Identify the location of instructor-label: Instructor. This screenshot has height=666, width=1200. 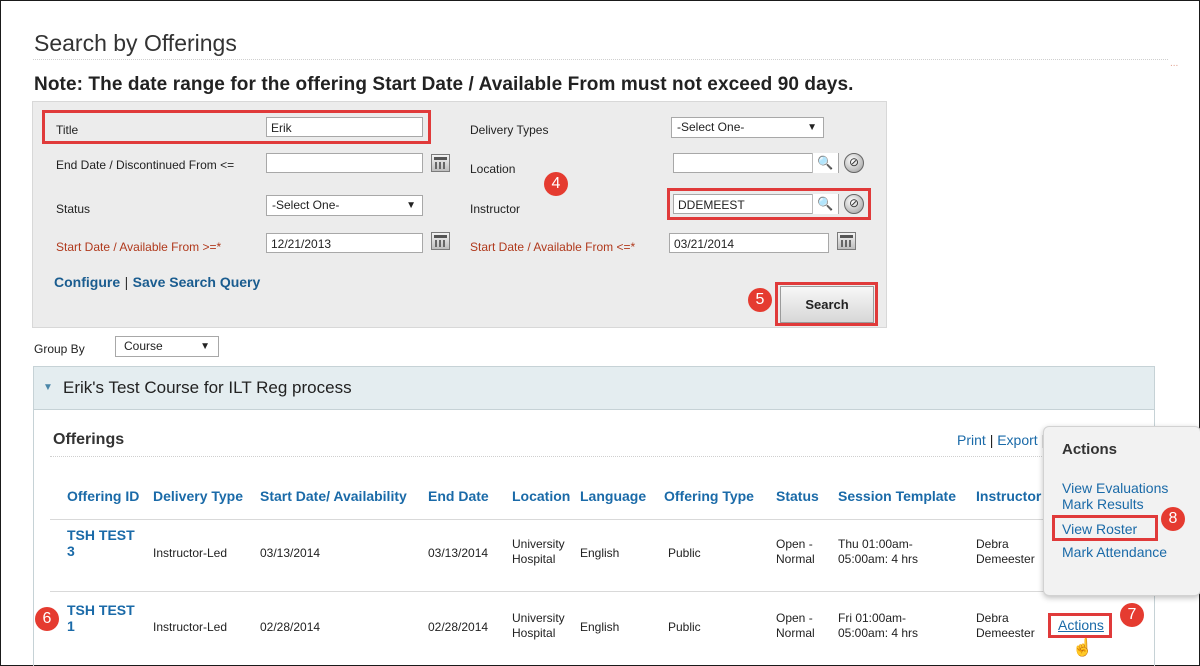
(495, 209).